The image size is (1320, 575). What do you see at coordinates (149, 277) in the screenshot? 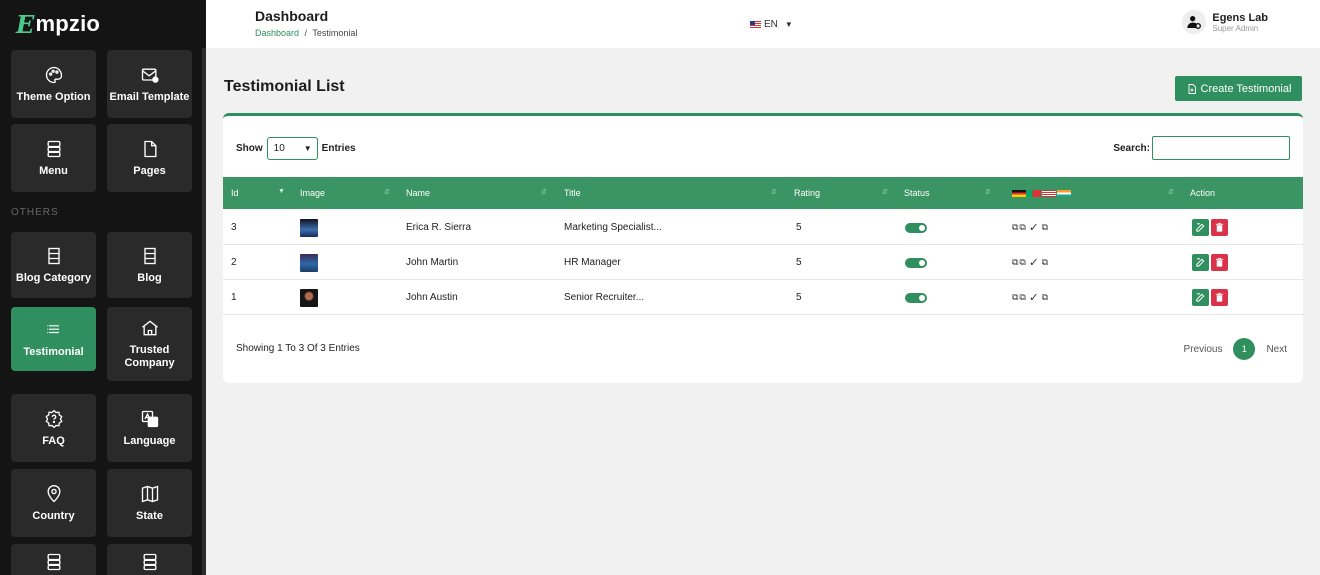
I see `sidebar-item-label: Blog` at bounding box center [149, 277].